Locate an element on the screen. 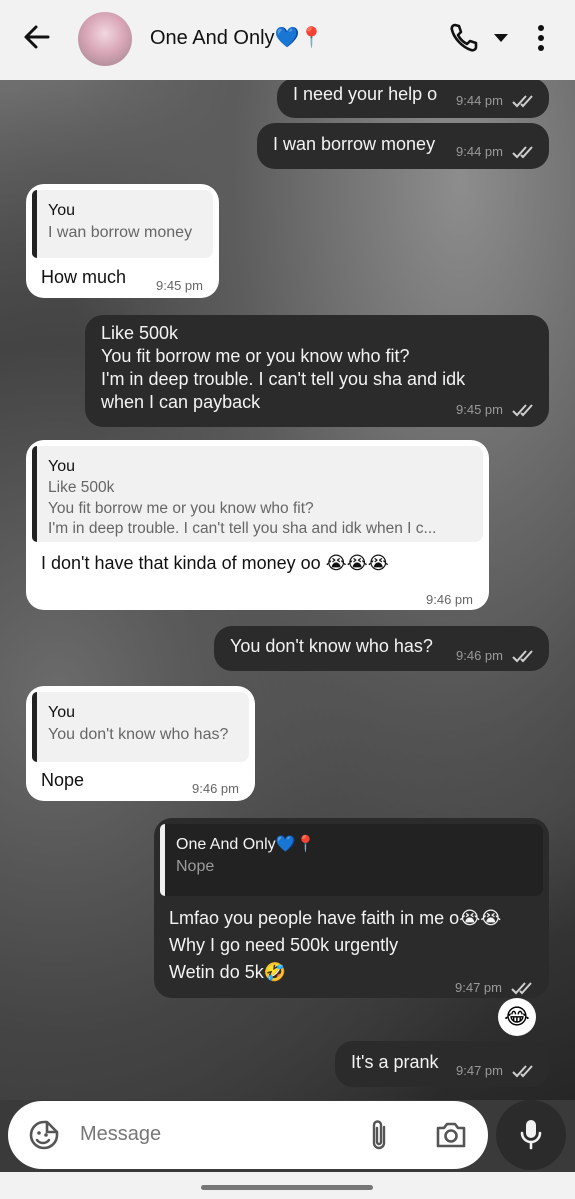  message-outgoing: I wan borrow money 9:44 pm is located at coordinates (403, 146).